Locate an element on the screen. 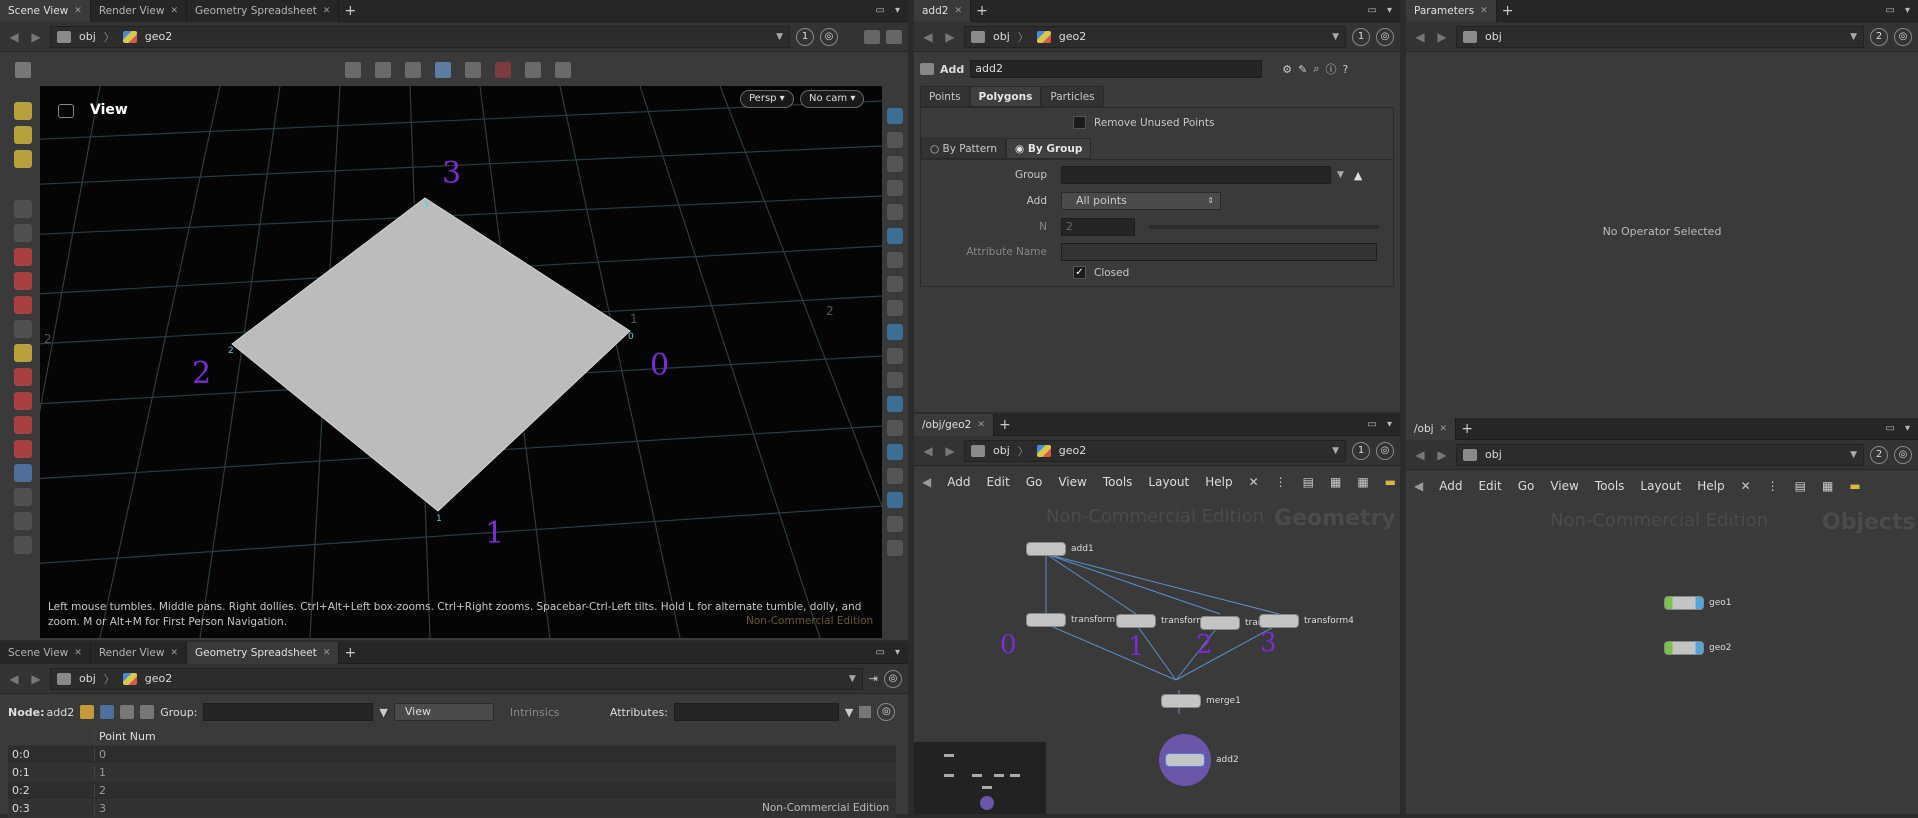  grid-dots-icon is located at coordinates (23, 70).